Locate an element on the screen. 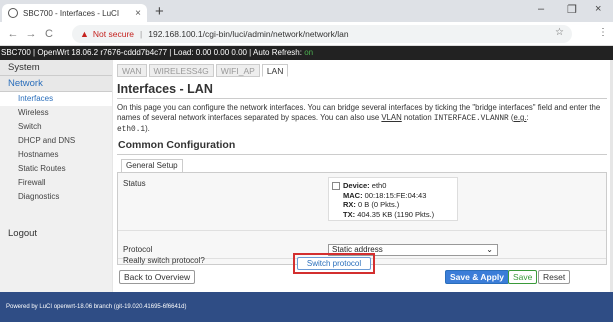  save-button: Save is located at coordinates (523, 277).